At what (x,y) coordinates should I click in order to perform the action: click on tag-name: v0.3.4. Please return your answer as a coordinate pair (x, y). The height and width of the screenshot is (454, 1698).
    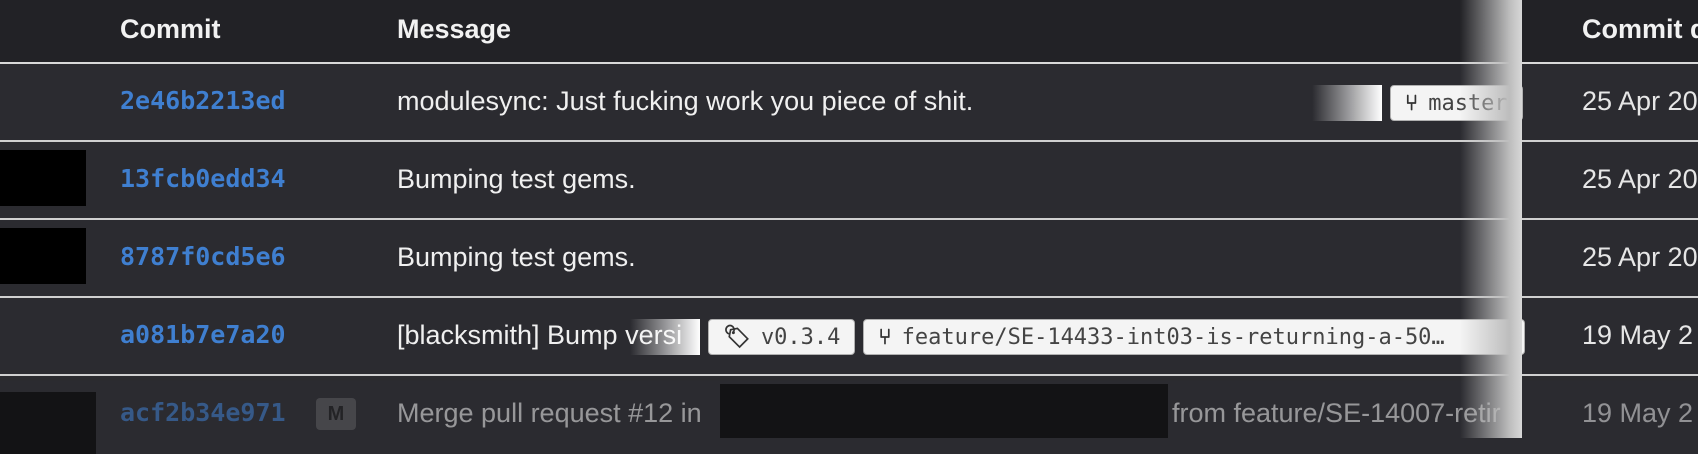
    Looking at the image, I should click on (800, 337).